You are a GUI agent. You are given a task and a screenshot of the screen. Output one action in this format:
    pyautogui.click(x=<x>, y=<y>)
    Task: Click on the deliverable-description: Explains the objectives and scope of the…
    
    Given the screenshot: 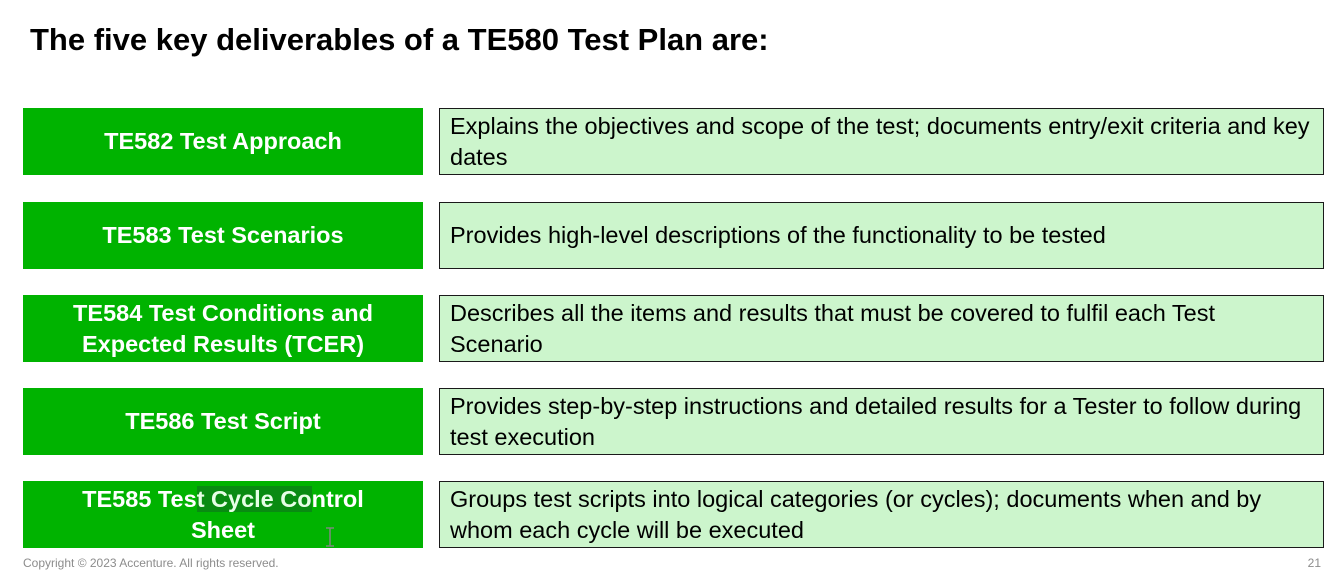 What is the action you would take?
    pyautogui.click(x=880, y=141)
    